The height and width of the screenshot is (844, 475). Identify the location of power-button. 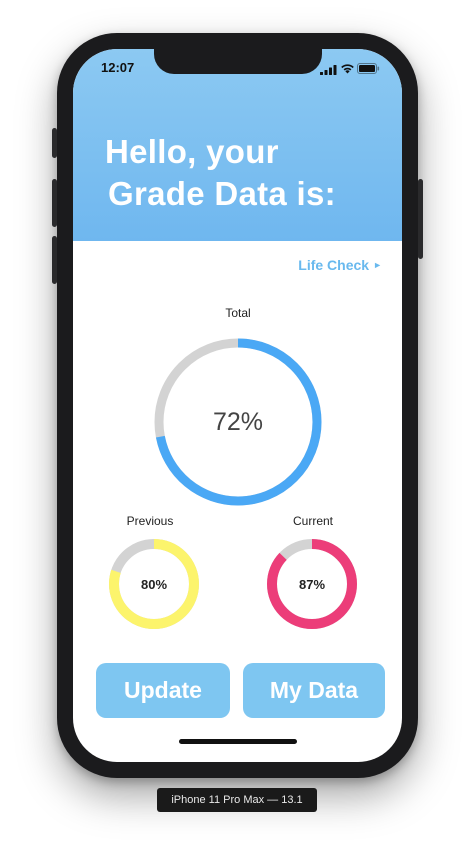
(420, 219).